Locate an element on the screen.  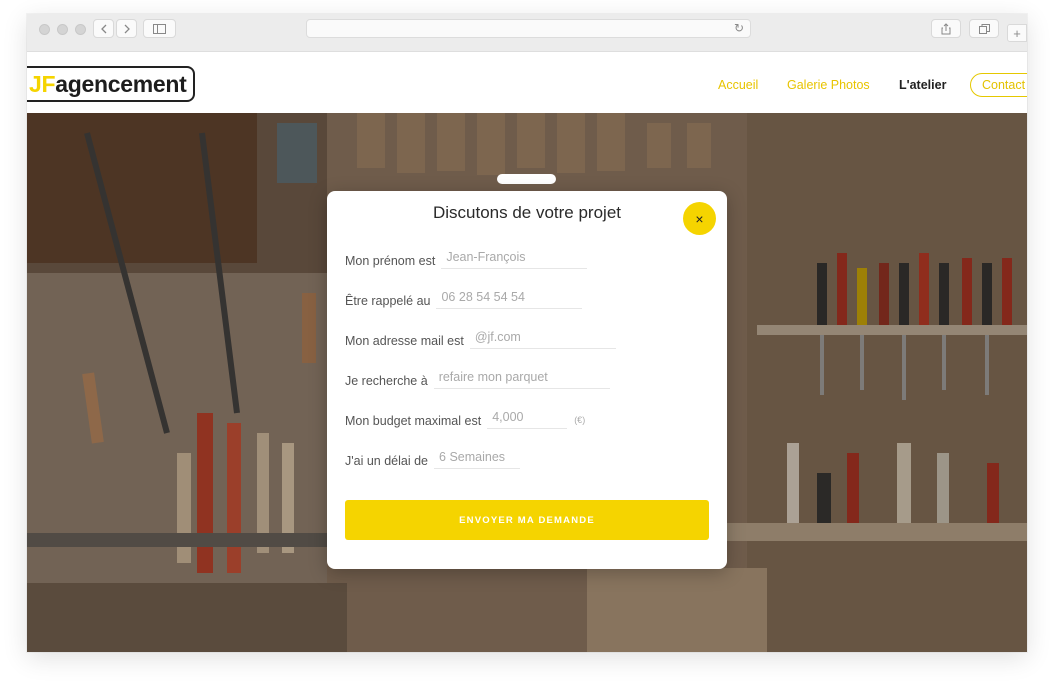
nav-link-galerie-photos: Galerie Photos is located at coordinates (828, 85).